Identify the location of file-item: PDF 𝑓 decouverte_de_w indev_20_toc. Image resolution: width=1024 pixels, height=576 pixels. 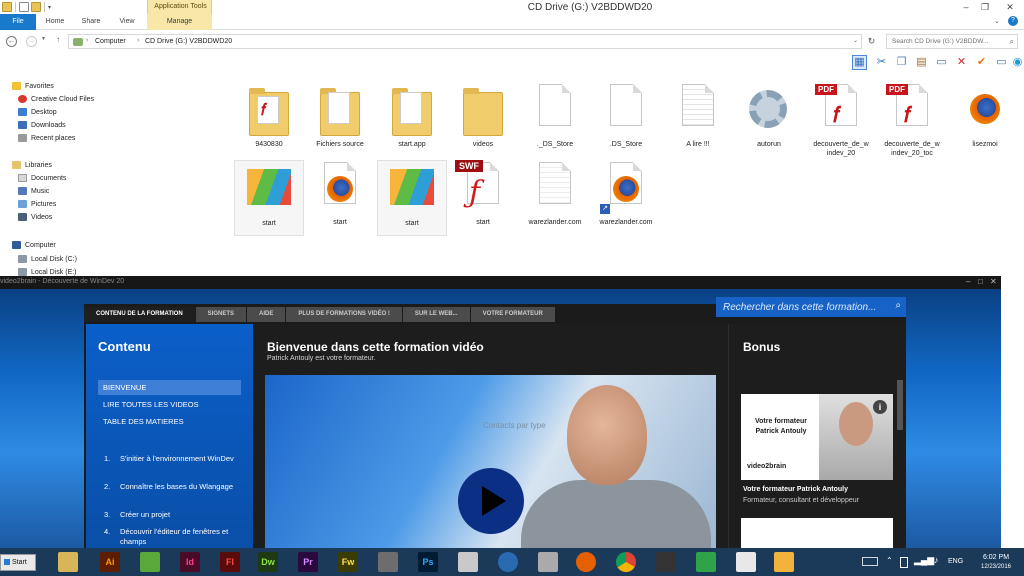
(912, 120).